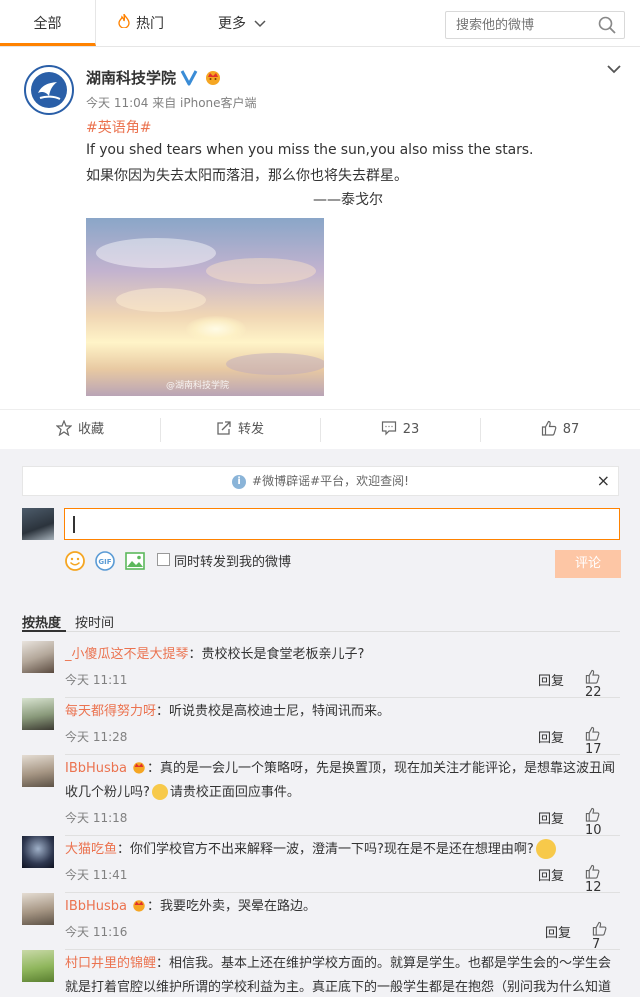 Image resolution: width=640 pixels, height=997 pixels. I want to click on share-icon, so click(224, 428).